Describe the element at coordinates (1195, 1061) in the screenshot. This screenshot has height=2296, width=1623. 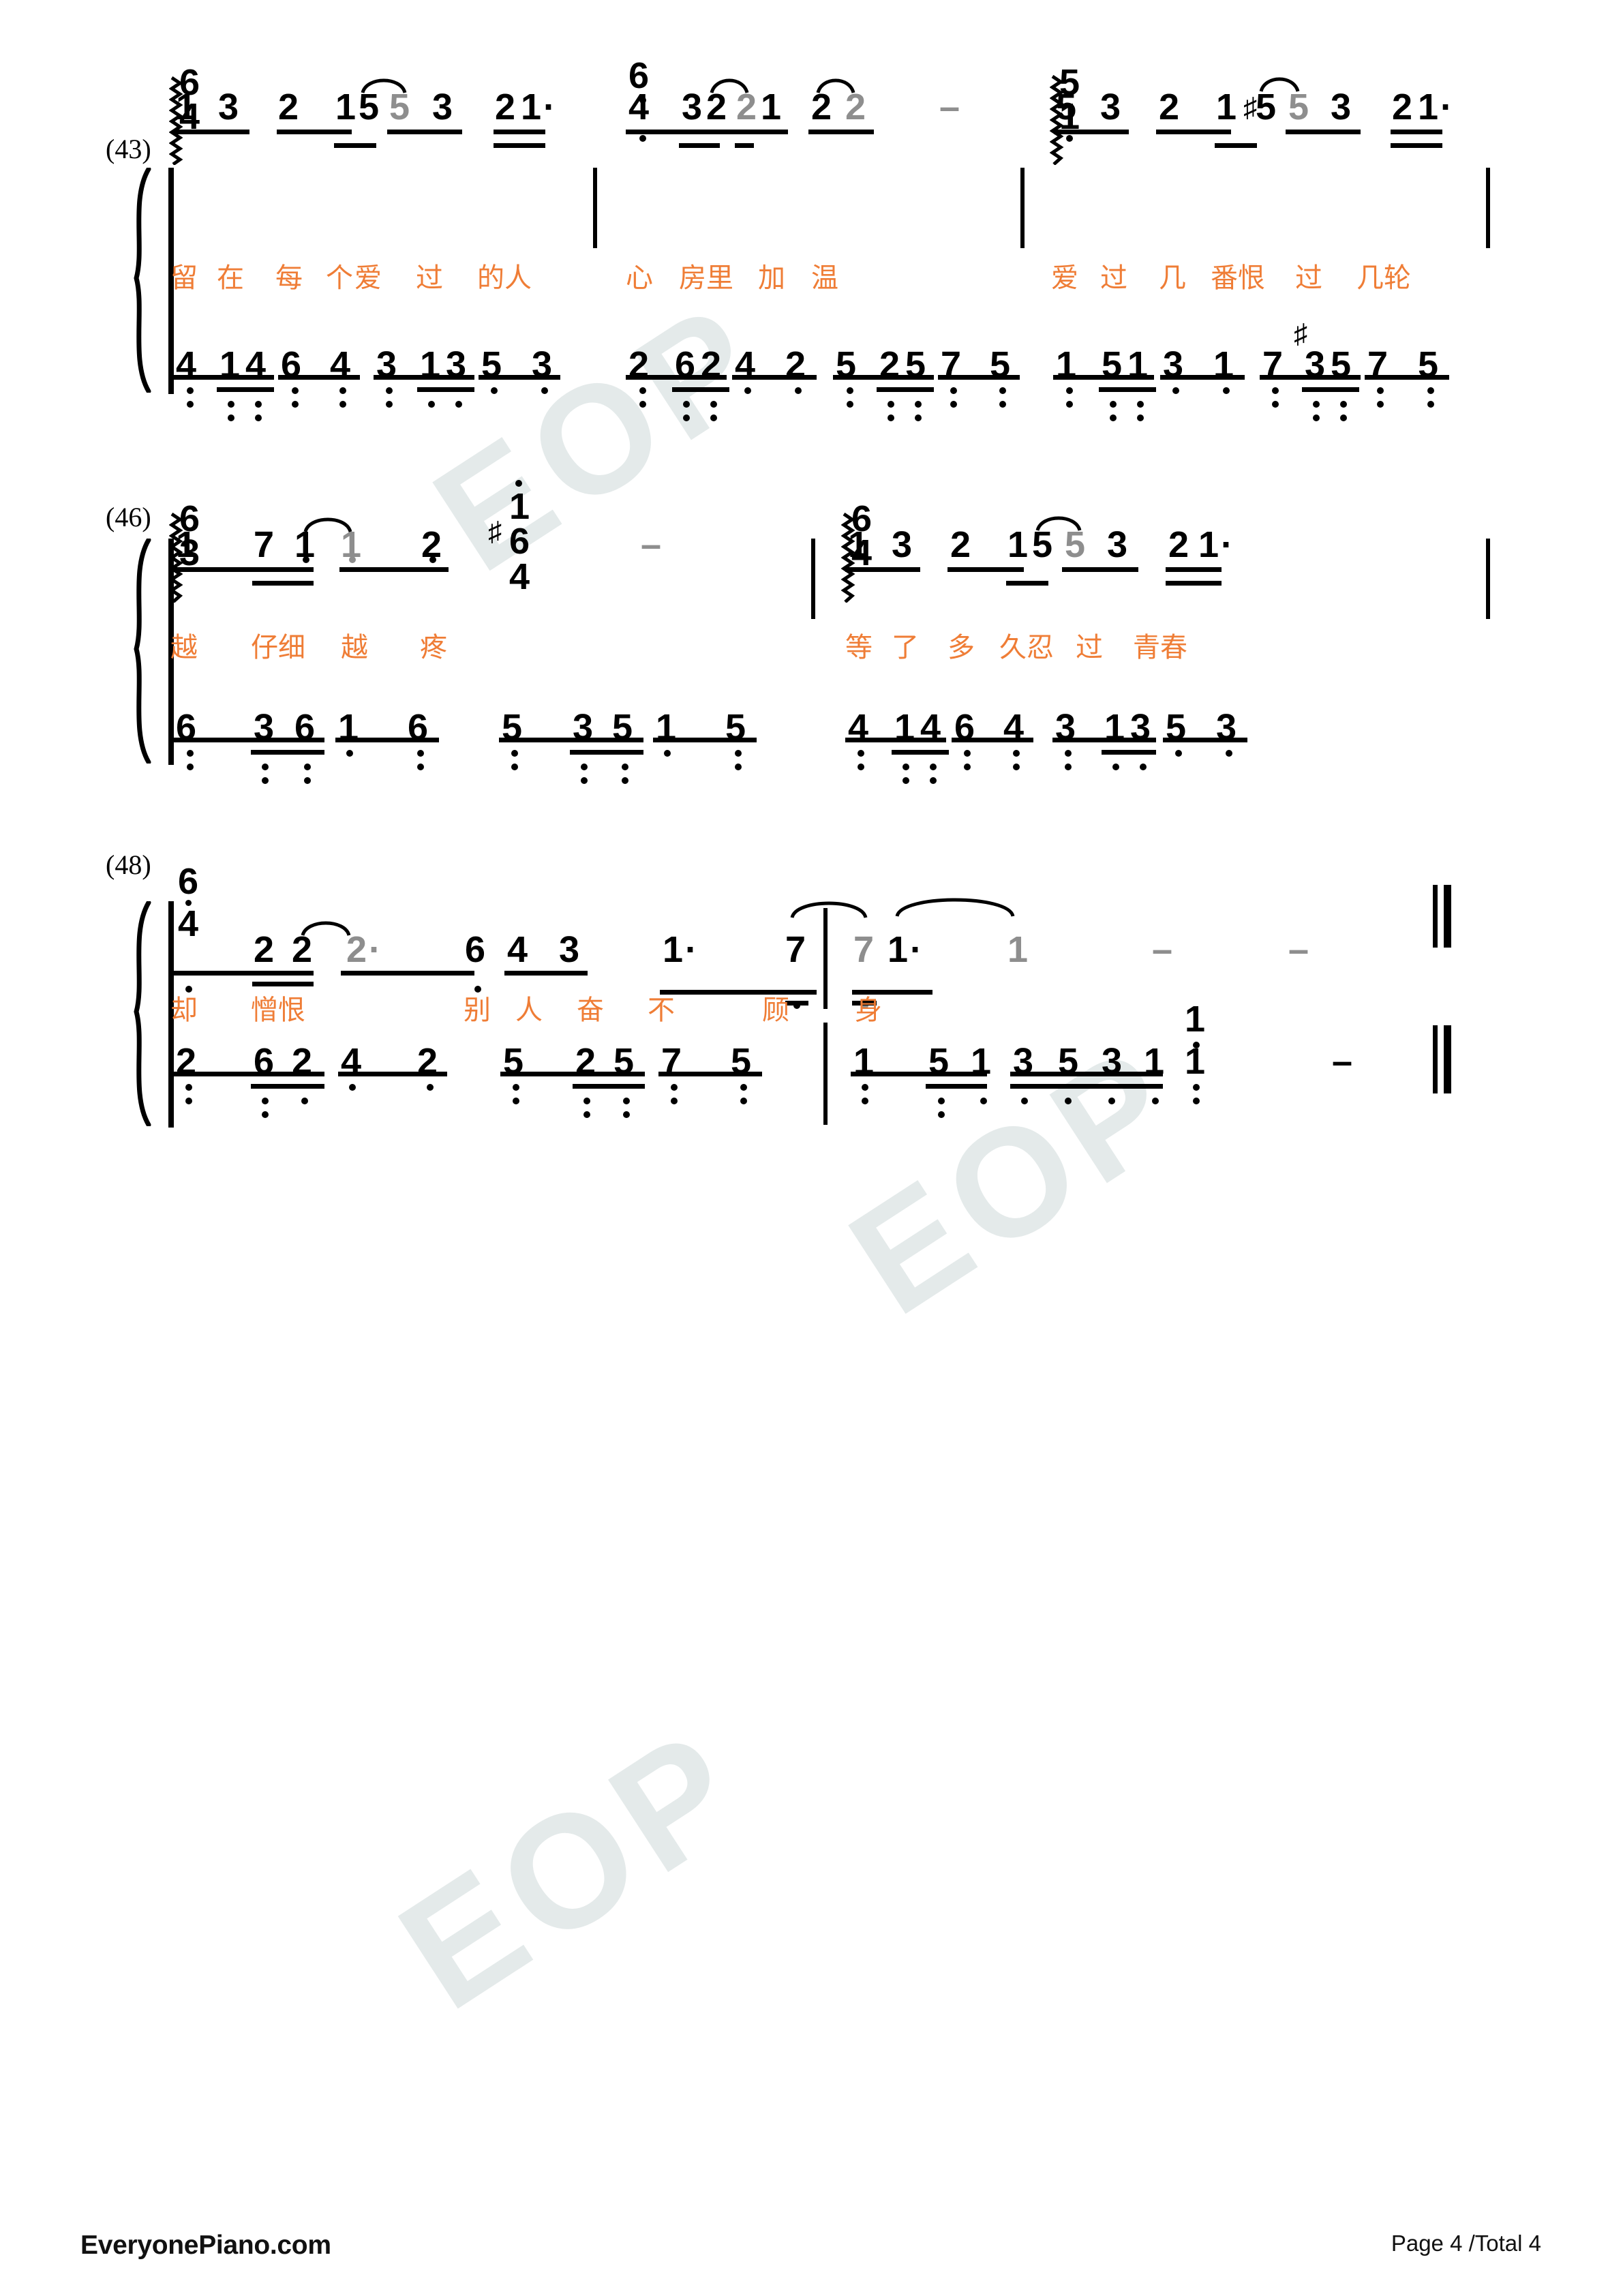
I see `bass-note: 1` at that location.